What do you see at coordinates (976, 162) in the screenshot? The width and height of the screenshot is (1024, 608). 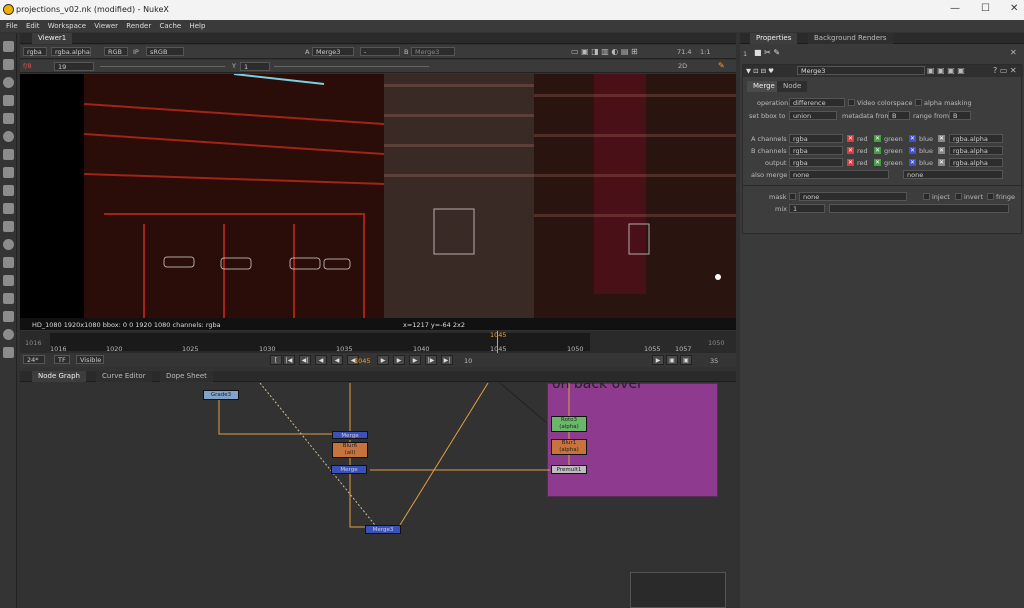 I see `output-alpha-select: rgba.alpha` at bounding box center [976, 162].